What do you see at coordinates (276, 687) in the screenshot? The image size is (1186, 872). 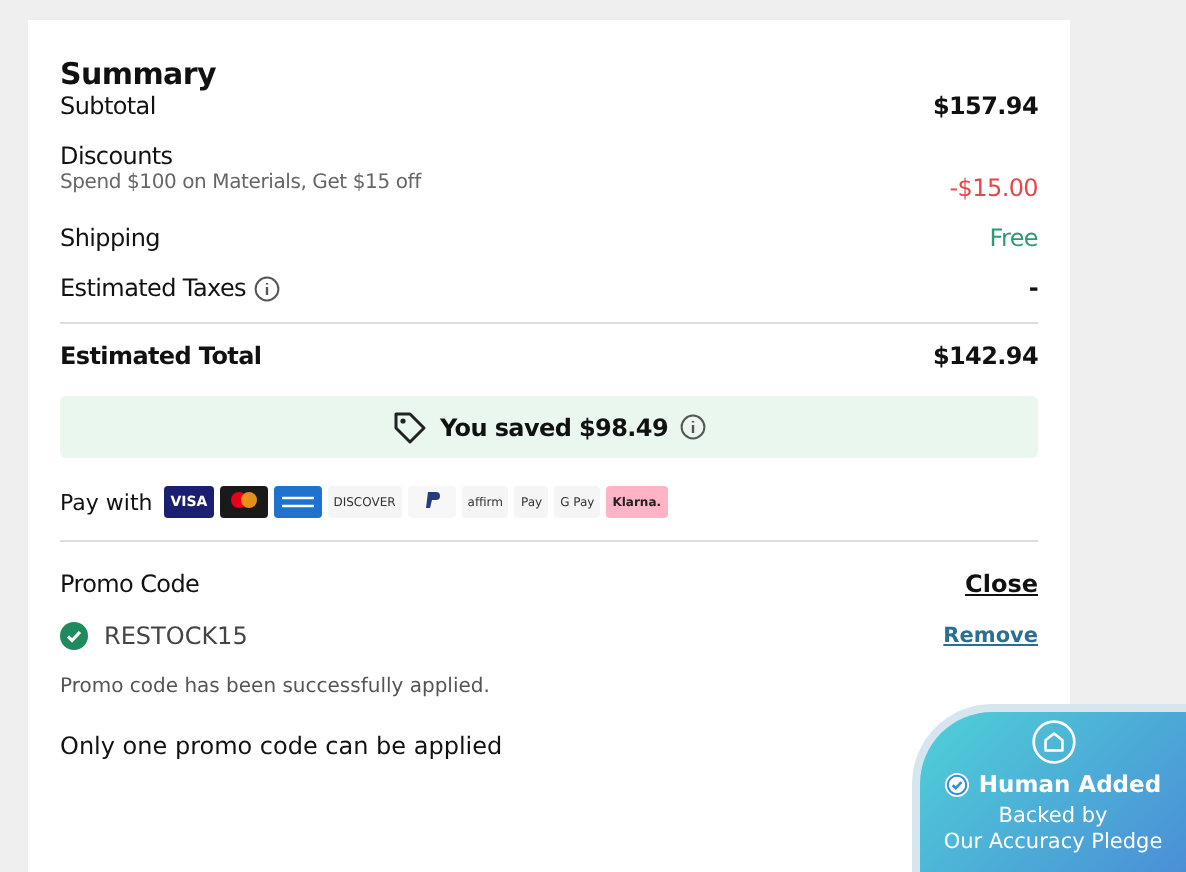 I see `promo-message: Promo code has been successfully applied.` at bounding box center [276, 687].